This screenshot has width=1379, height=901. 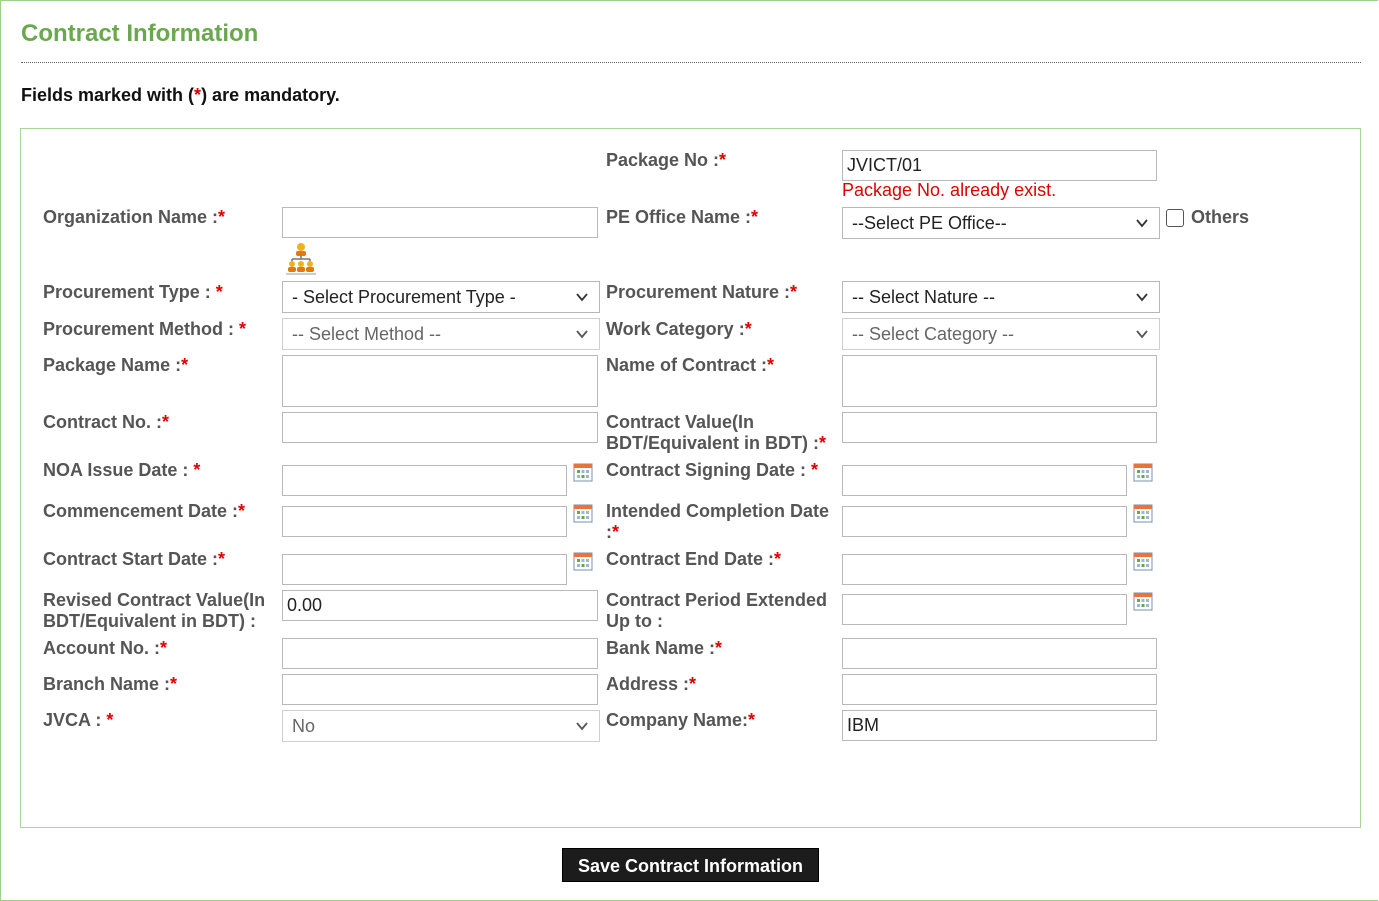 I want to click on title-divider, so click(x=691, y=62).